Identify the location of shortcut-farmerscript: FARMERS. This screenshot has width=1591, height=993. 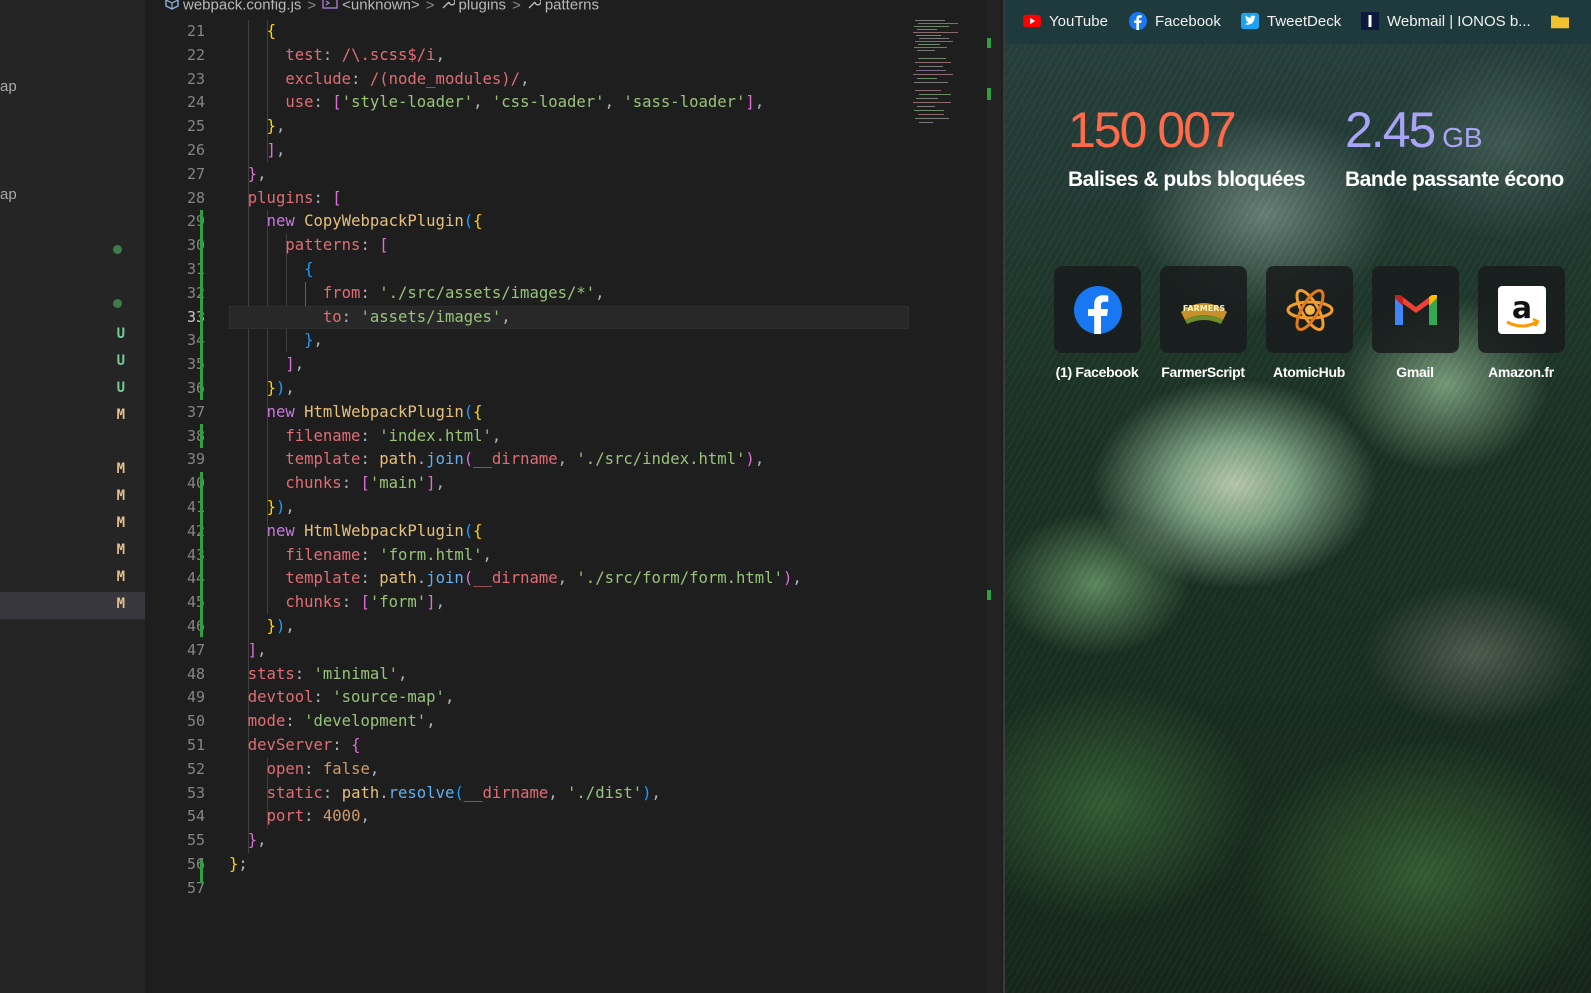
(1203, 309).